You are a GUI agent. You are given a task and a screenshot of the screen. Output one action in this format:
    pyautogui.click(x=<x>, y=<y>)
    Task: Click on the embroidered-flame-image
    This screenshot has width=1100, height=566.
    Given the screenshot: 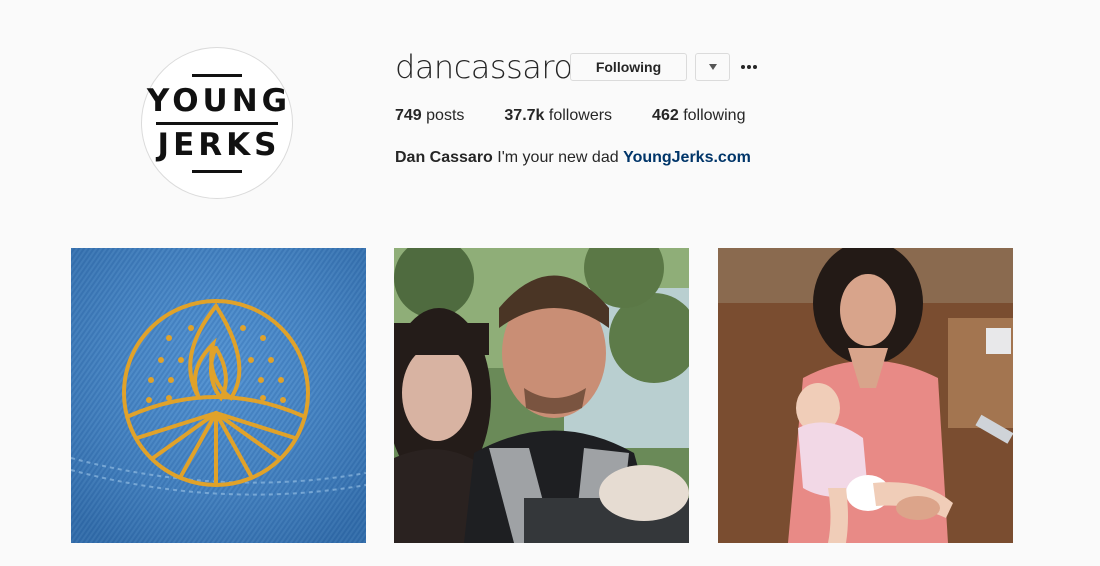 What is the action you would take?
    pyautogui.click(x=218, y=395)
    